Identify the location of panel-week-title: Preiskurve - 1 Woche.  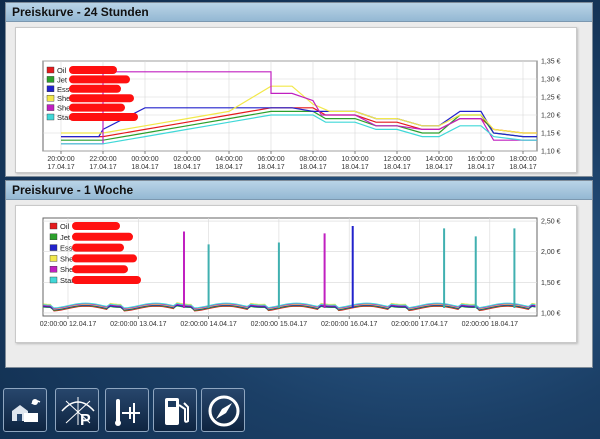
(299, 190).